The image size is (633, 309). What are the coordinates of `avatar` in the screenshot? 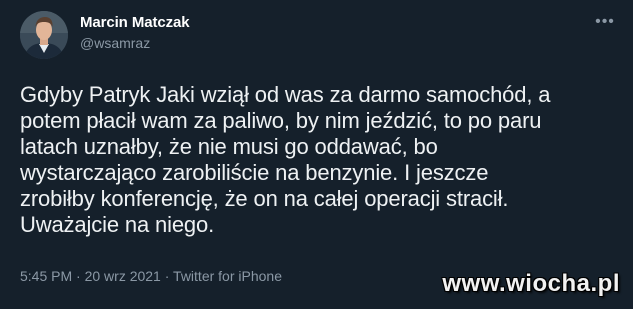 It's located at (44, 35).